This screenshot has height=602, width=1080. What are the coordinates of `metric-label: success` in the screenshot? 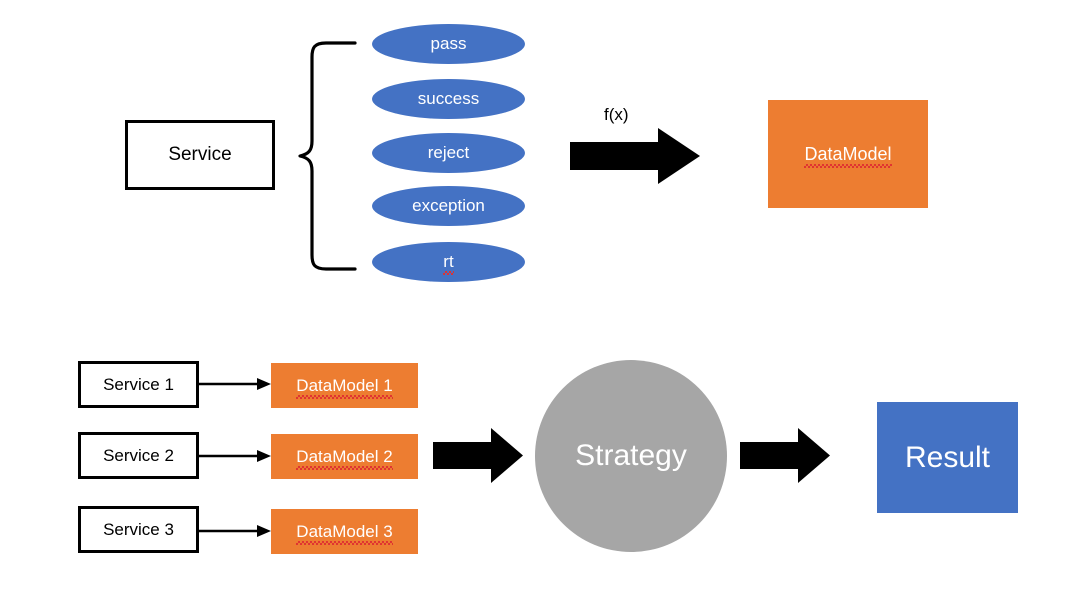 It's located at (448, 98).